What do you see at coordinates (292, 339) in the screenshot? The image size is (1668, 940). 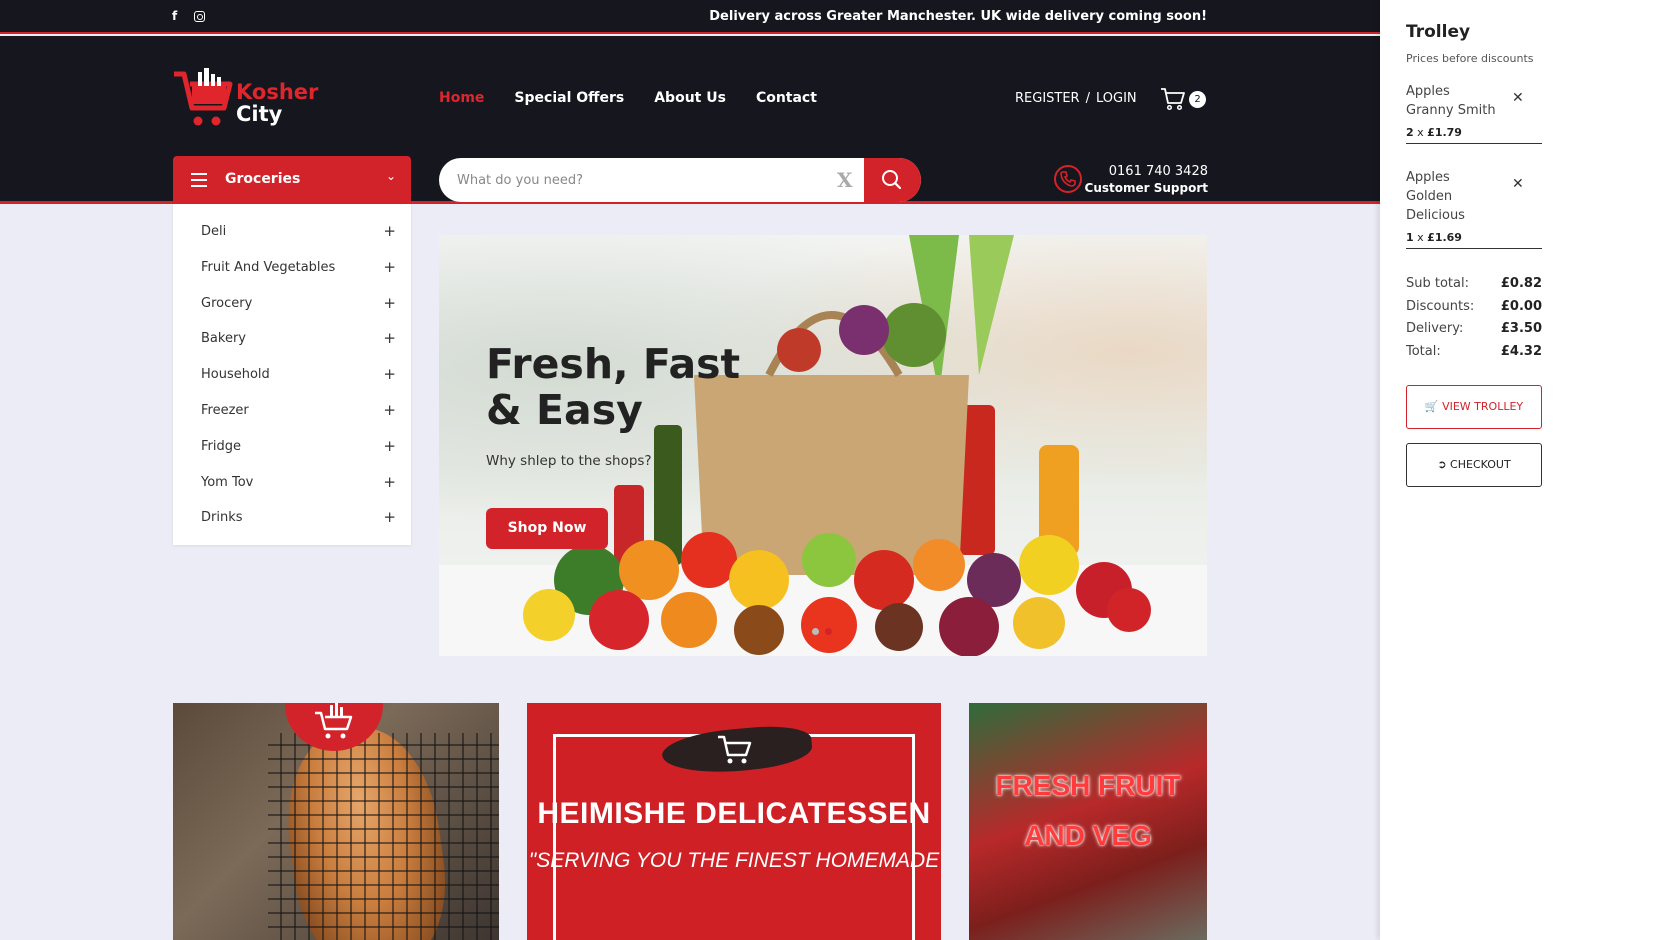 I see `category-item-bakery: Bakery +` at bounding box center [292, 339].